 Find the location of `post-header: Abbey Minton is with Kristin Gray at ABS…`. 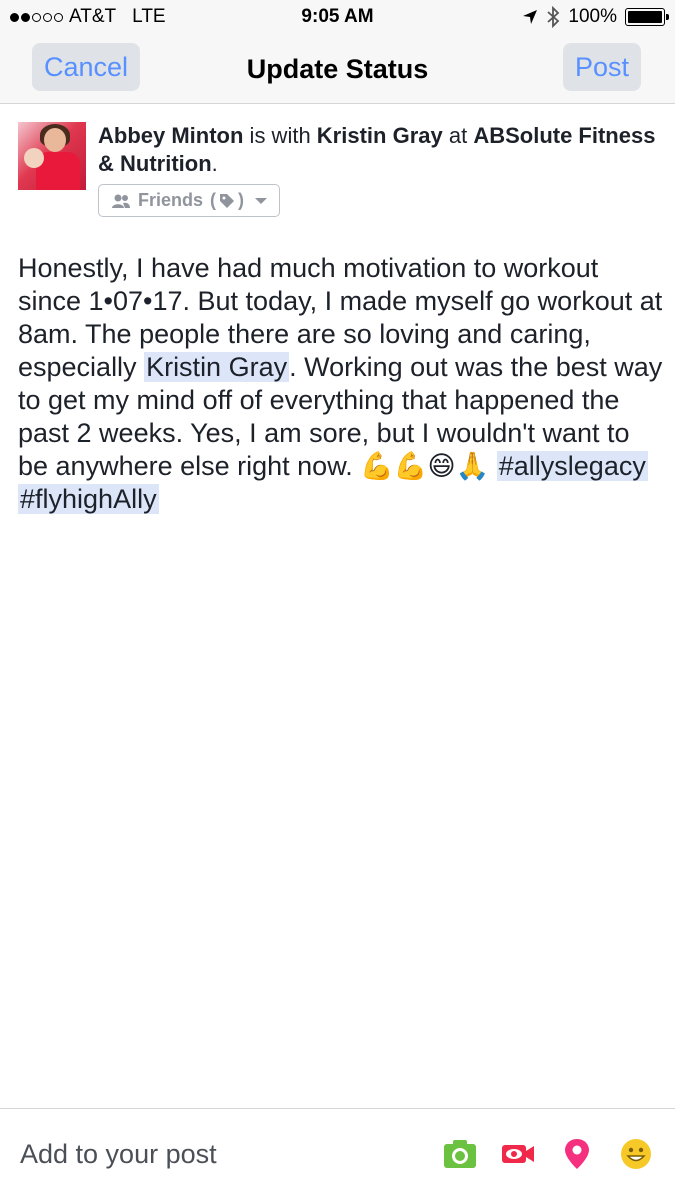

post-header: Abbey Minton is with Kristin Gray at ABS… is located at coordinates (378, 150).